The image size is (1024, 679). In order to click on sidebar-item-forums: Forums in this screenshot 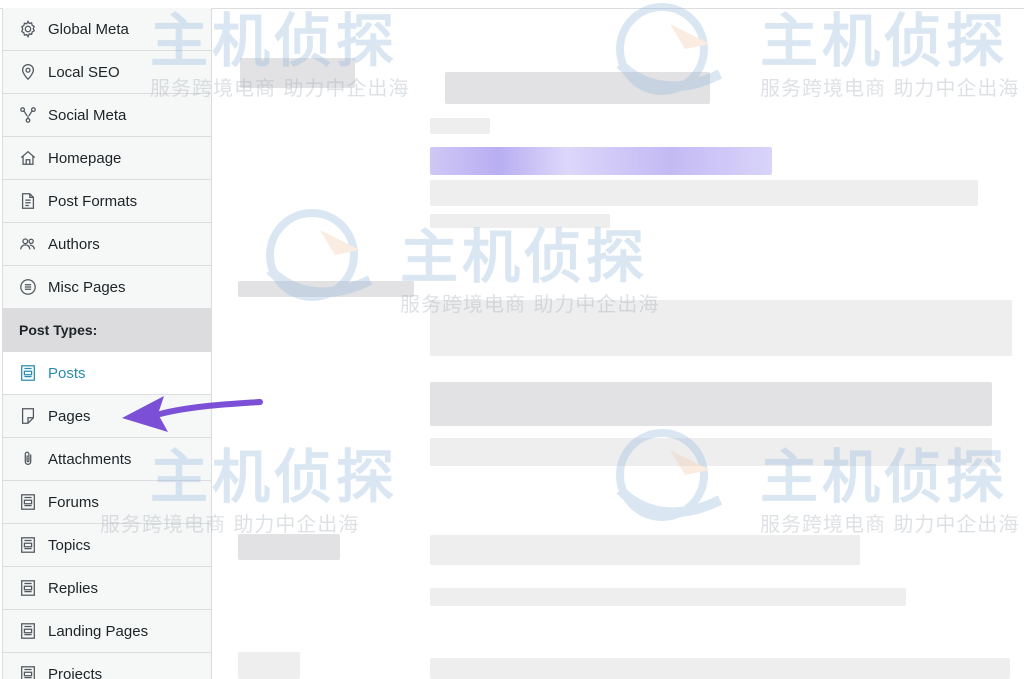, I will do `click(107, 502)`.